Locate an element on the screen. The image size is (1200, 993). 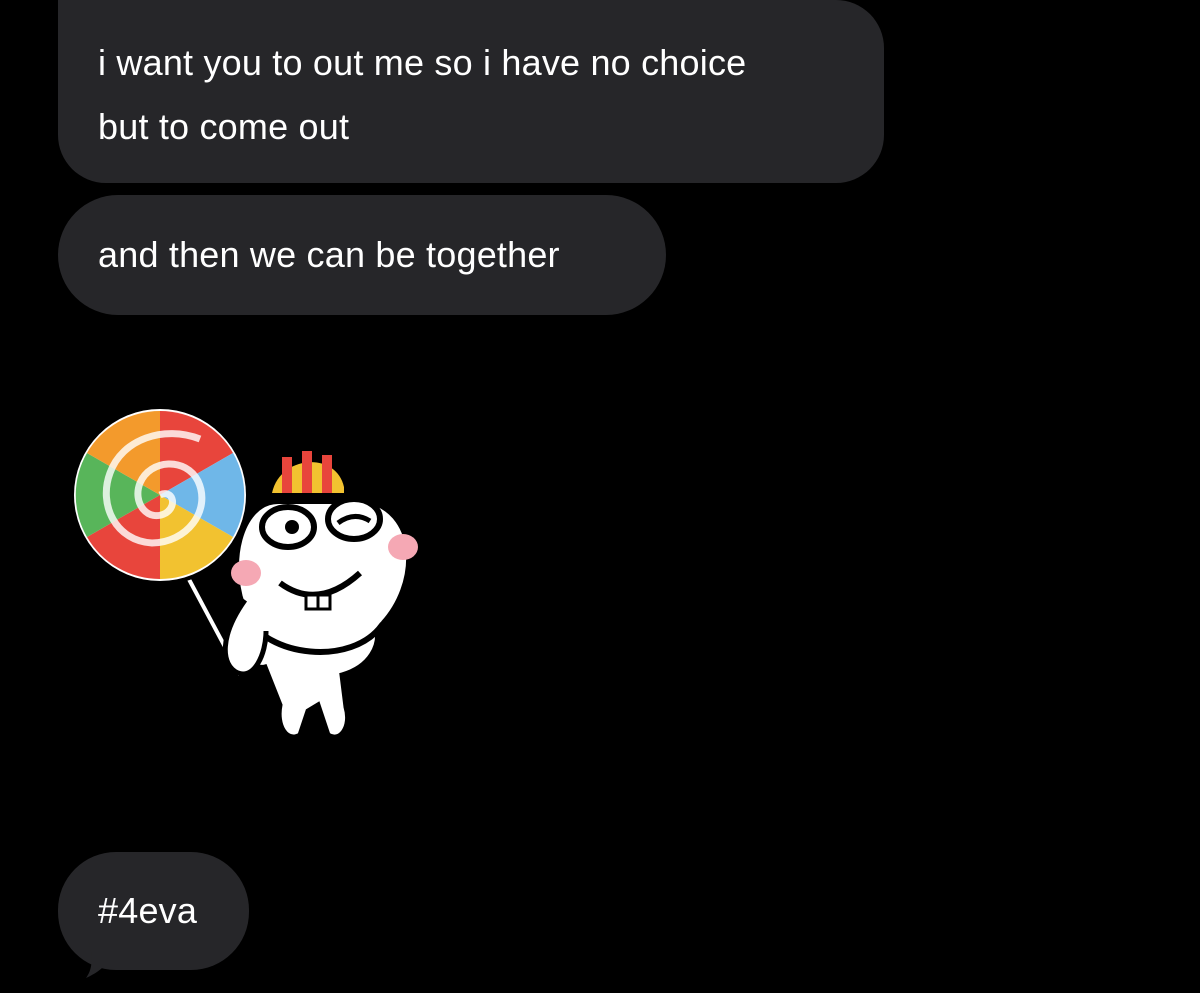
message-text: and then we can be together is located at coordinates (329, 254).